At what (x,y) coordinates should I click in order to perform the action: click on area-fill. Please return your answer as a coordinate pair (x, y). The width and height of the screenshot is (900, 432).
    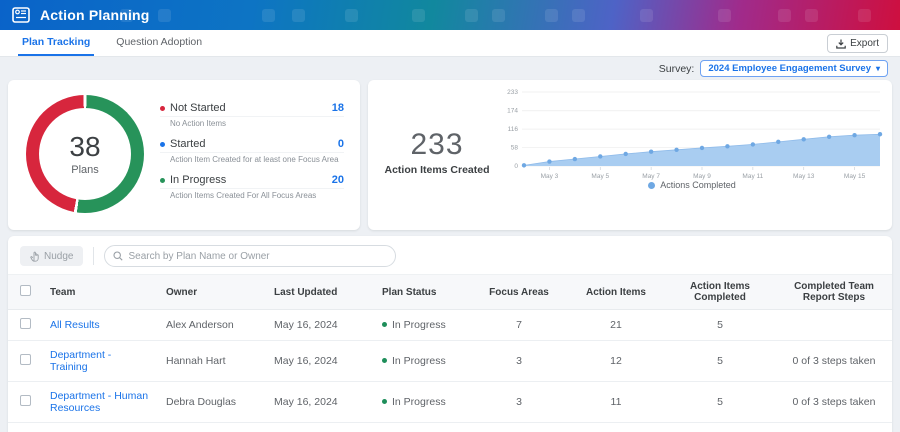
    Looking at the image, I should click on (702, 150).